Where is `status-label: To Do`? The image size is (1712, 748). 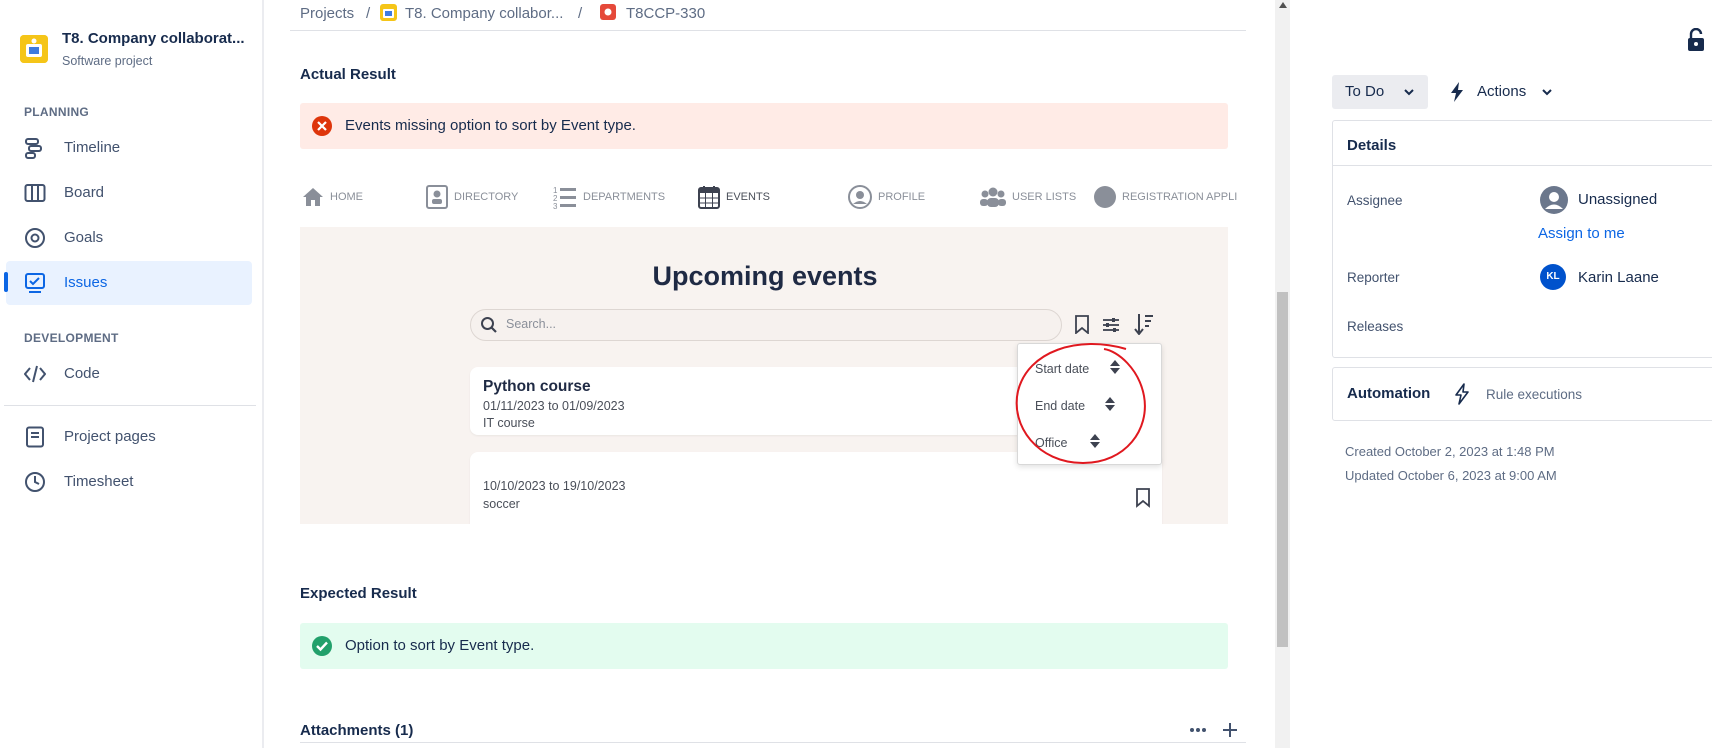
status-label: To Do is located at coordinates (1365, 91).